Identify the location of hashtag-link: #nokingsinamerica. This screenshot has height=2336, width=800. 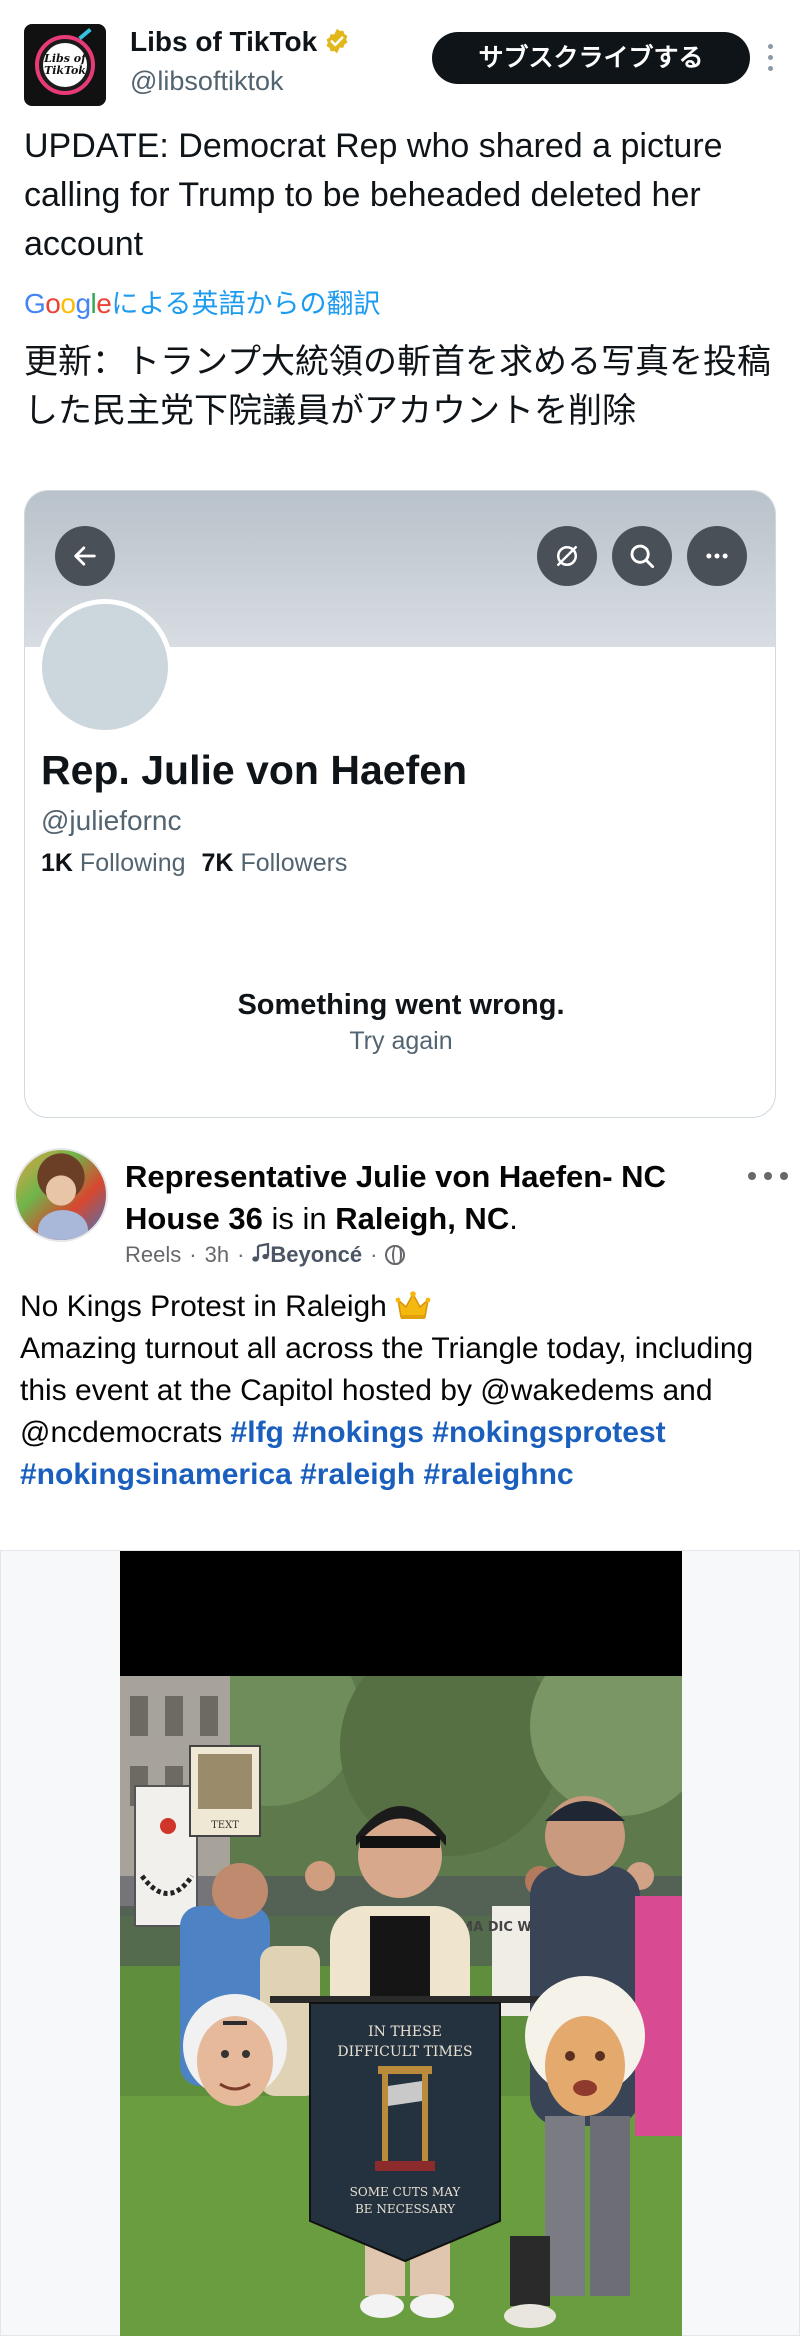
(156, 1474).